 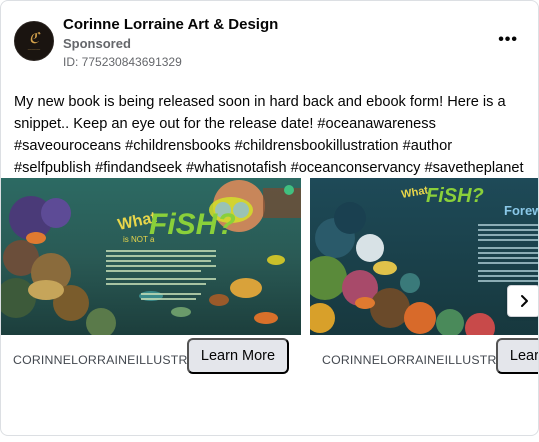 I want to click on svg-text: is NOT a, so click(x=139, y=239).